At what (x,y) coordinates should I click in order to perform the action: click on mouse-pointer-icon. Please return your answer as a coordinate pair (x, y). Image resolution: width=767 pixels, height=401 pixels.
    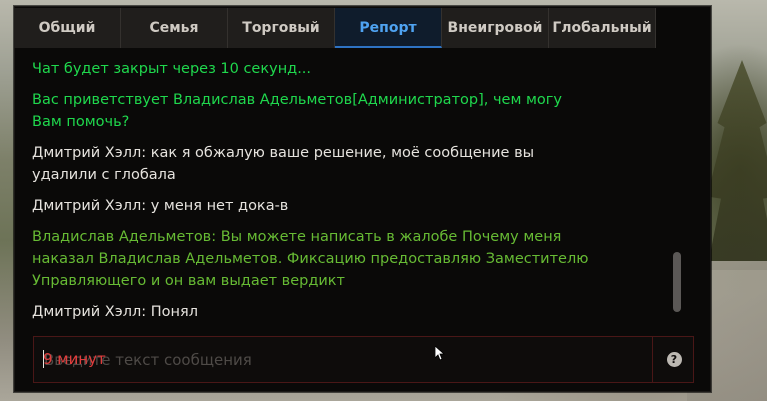
    Looking at the image, I should click on (440, 353).